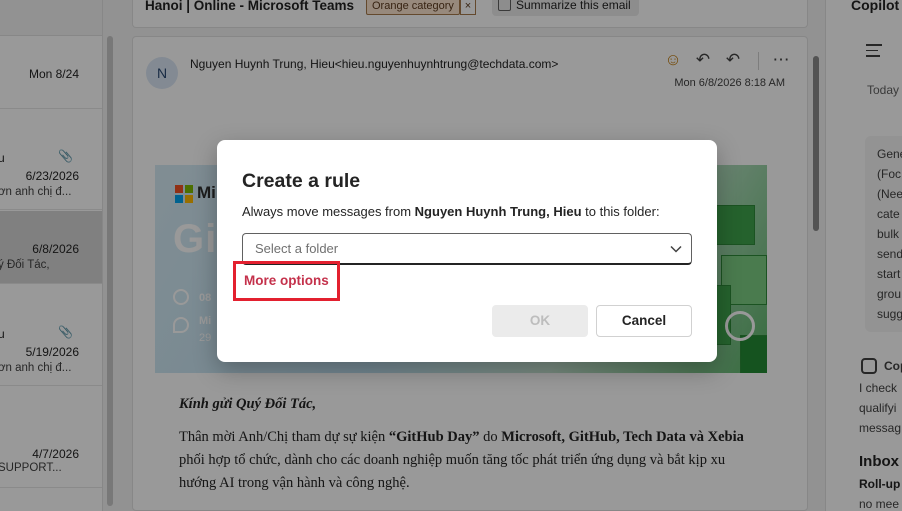 This screenshot has height=511, width=902. What do you see at coordinates (540, 321) in the screenshot?
I see `ok-button: OK` at bounding box center [540, 321].